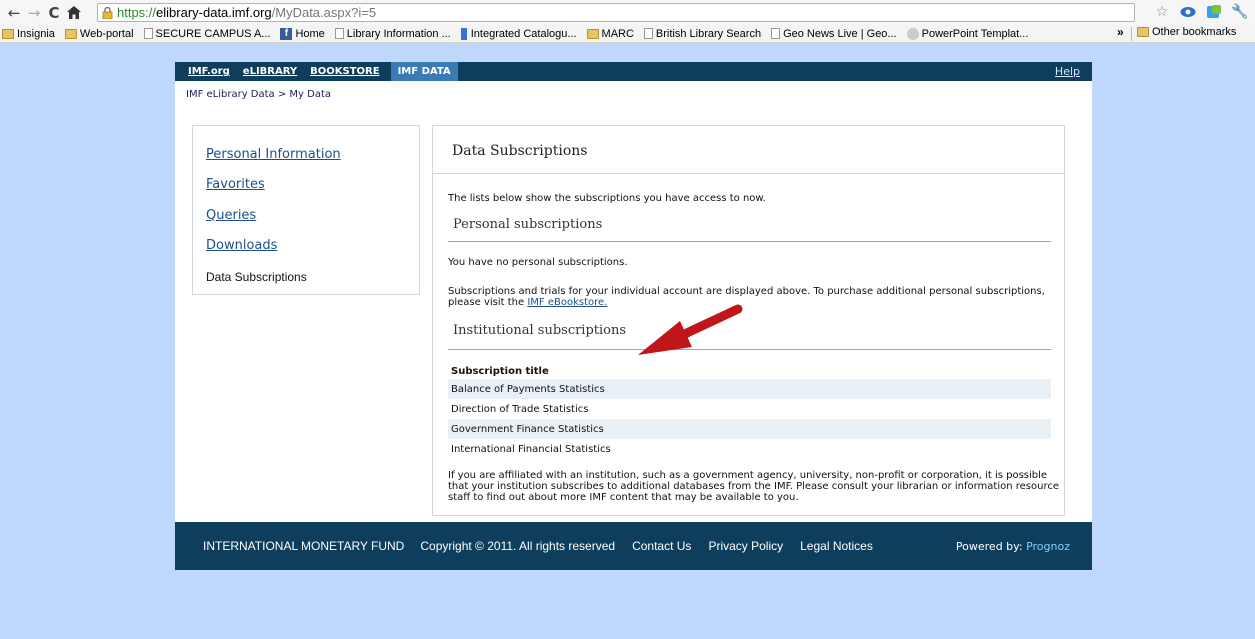 This screenshot has height=639, width=1255. What do you see at coordinates (14, 13) in the screenshot?
I see `back-arrow-icon: ←` at bounding box center [14, 13].